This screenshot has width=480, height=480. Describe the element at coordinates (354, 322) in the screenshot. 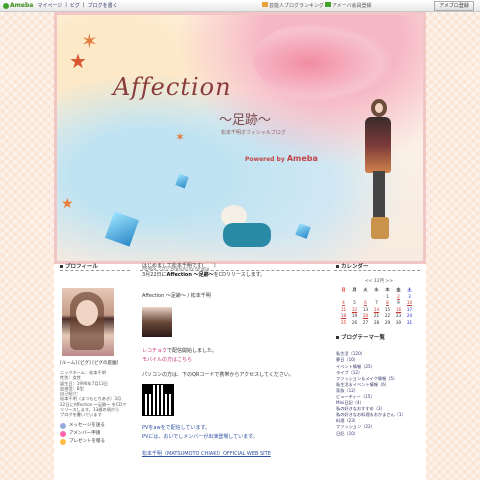

I see `calendar-day: 26` at that location.